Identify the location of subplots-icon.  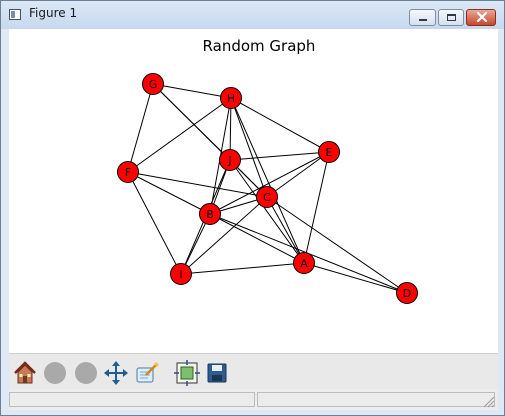
(187, 373).